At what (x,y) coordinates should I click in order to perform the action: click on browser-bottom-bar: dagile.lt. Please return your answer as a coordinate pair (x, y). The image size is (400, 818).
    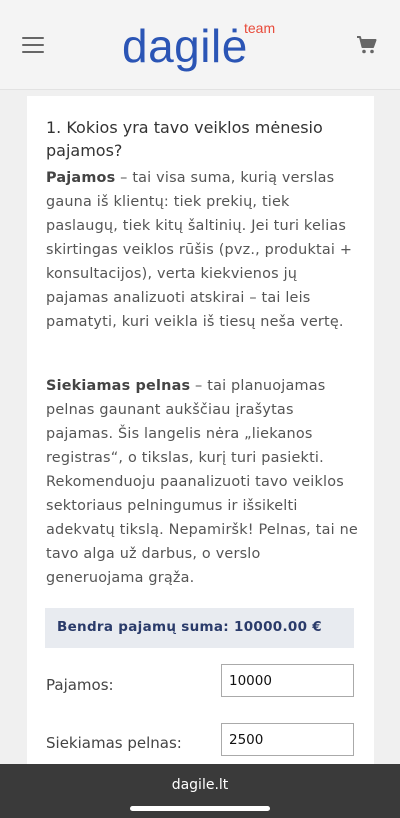
    Looking at the image, I should click on (200, 791).